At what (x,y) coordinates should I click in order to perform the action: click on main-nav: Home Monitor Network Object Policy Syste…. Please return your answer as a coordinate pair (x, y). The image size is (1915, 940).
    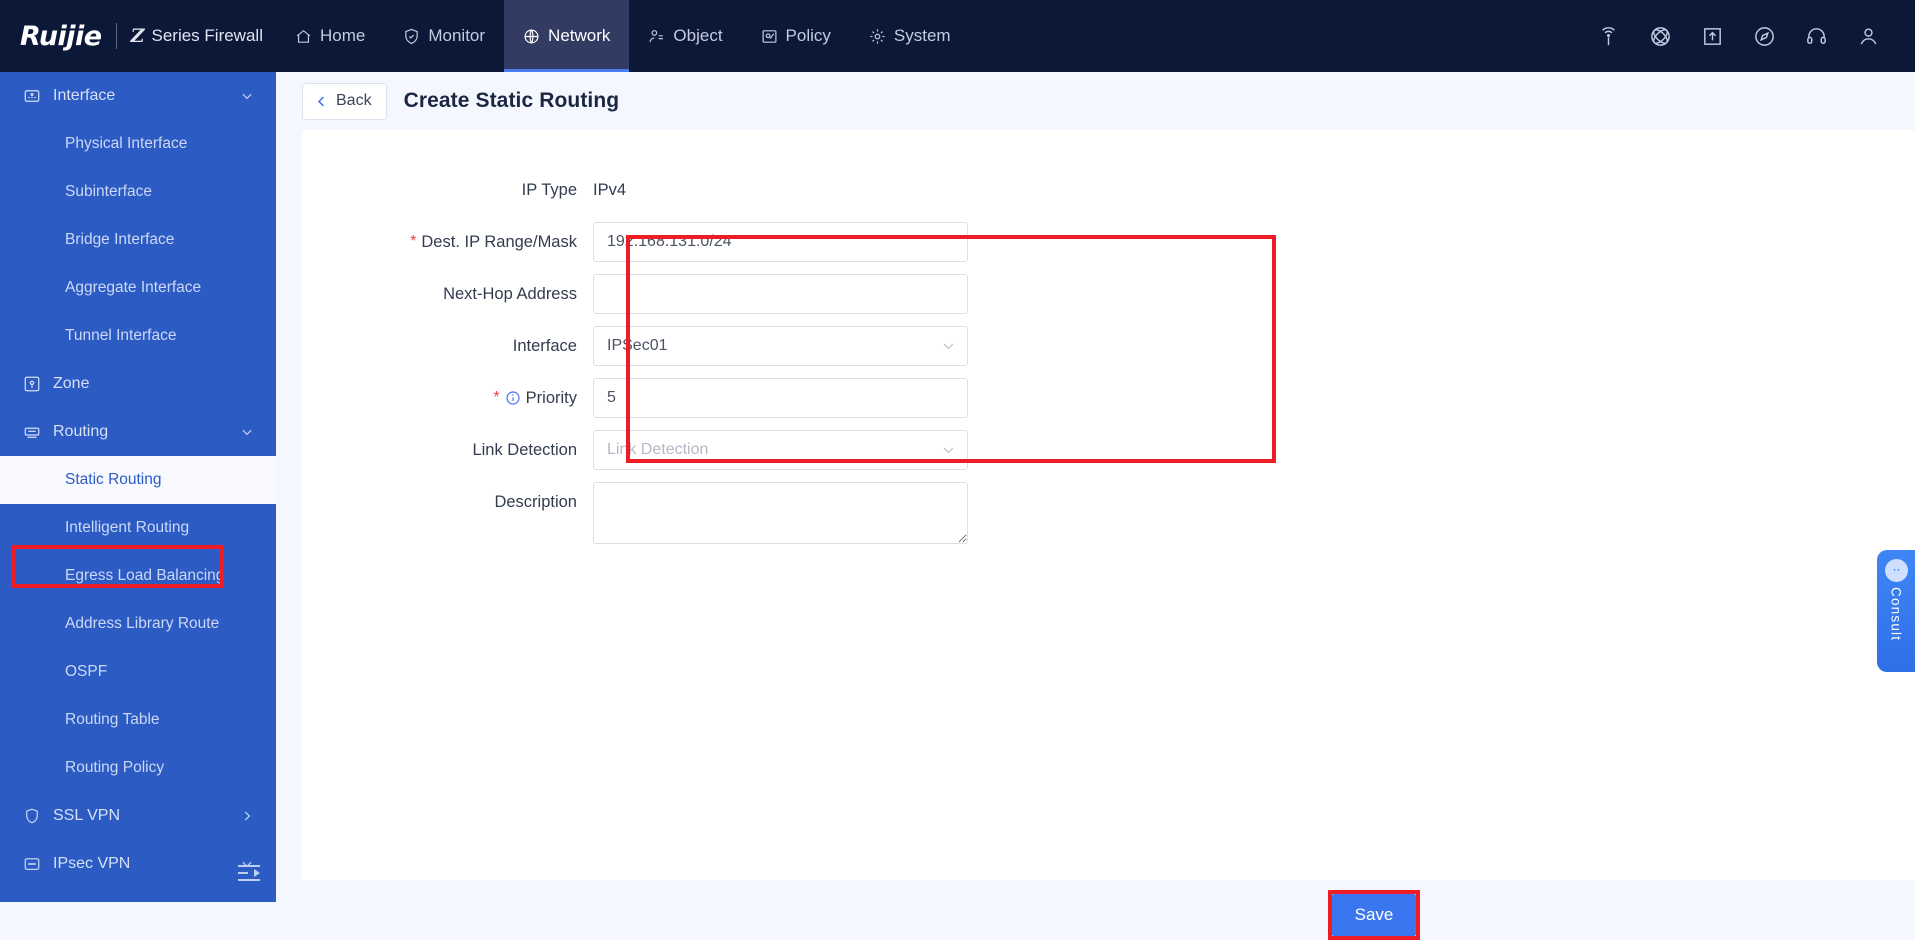
    Looking at the image, I should click on (623, 36).